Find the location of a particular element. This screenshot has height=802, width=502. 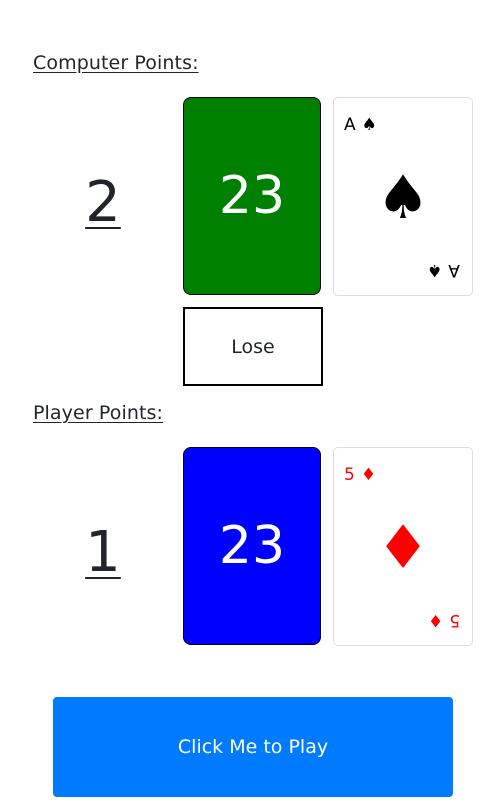

result-text: Lose is located at coordinates (253, 346).